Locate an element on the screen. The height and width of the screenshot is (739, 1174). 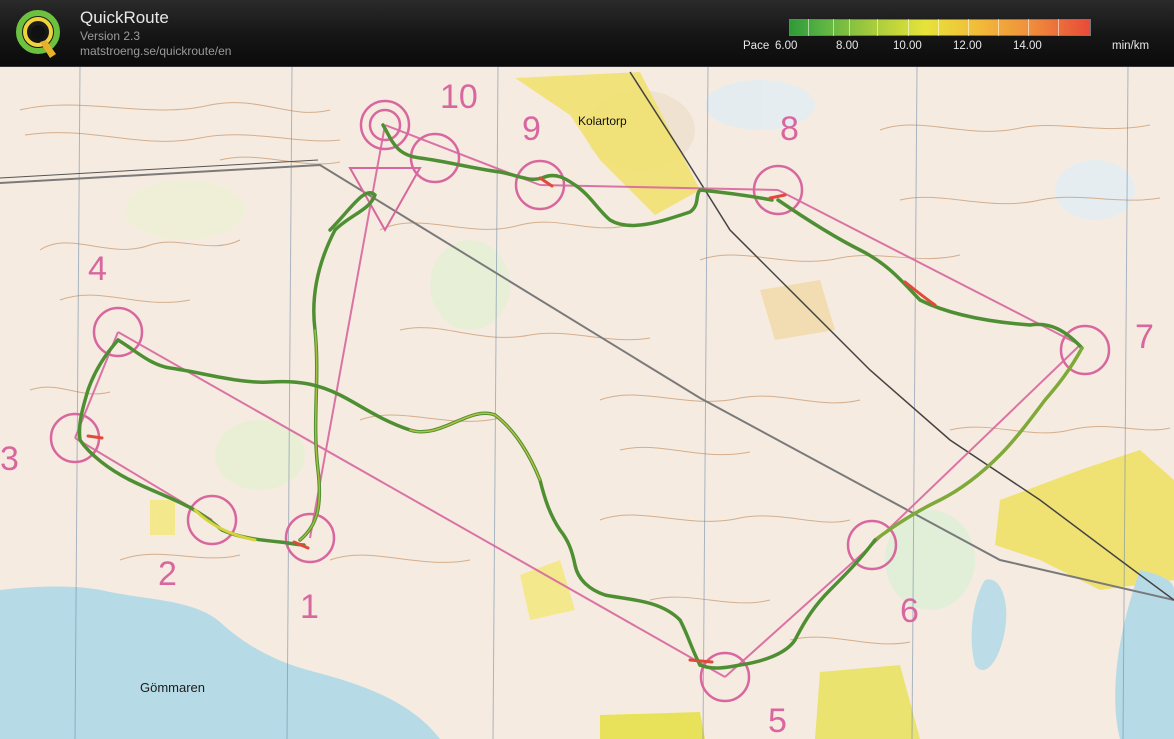
pace-tick-label: 8.00 is located at coordinates (847, 46).